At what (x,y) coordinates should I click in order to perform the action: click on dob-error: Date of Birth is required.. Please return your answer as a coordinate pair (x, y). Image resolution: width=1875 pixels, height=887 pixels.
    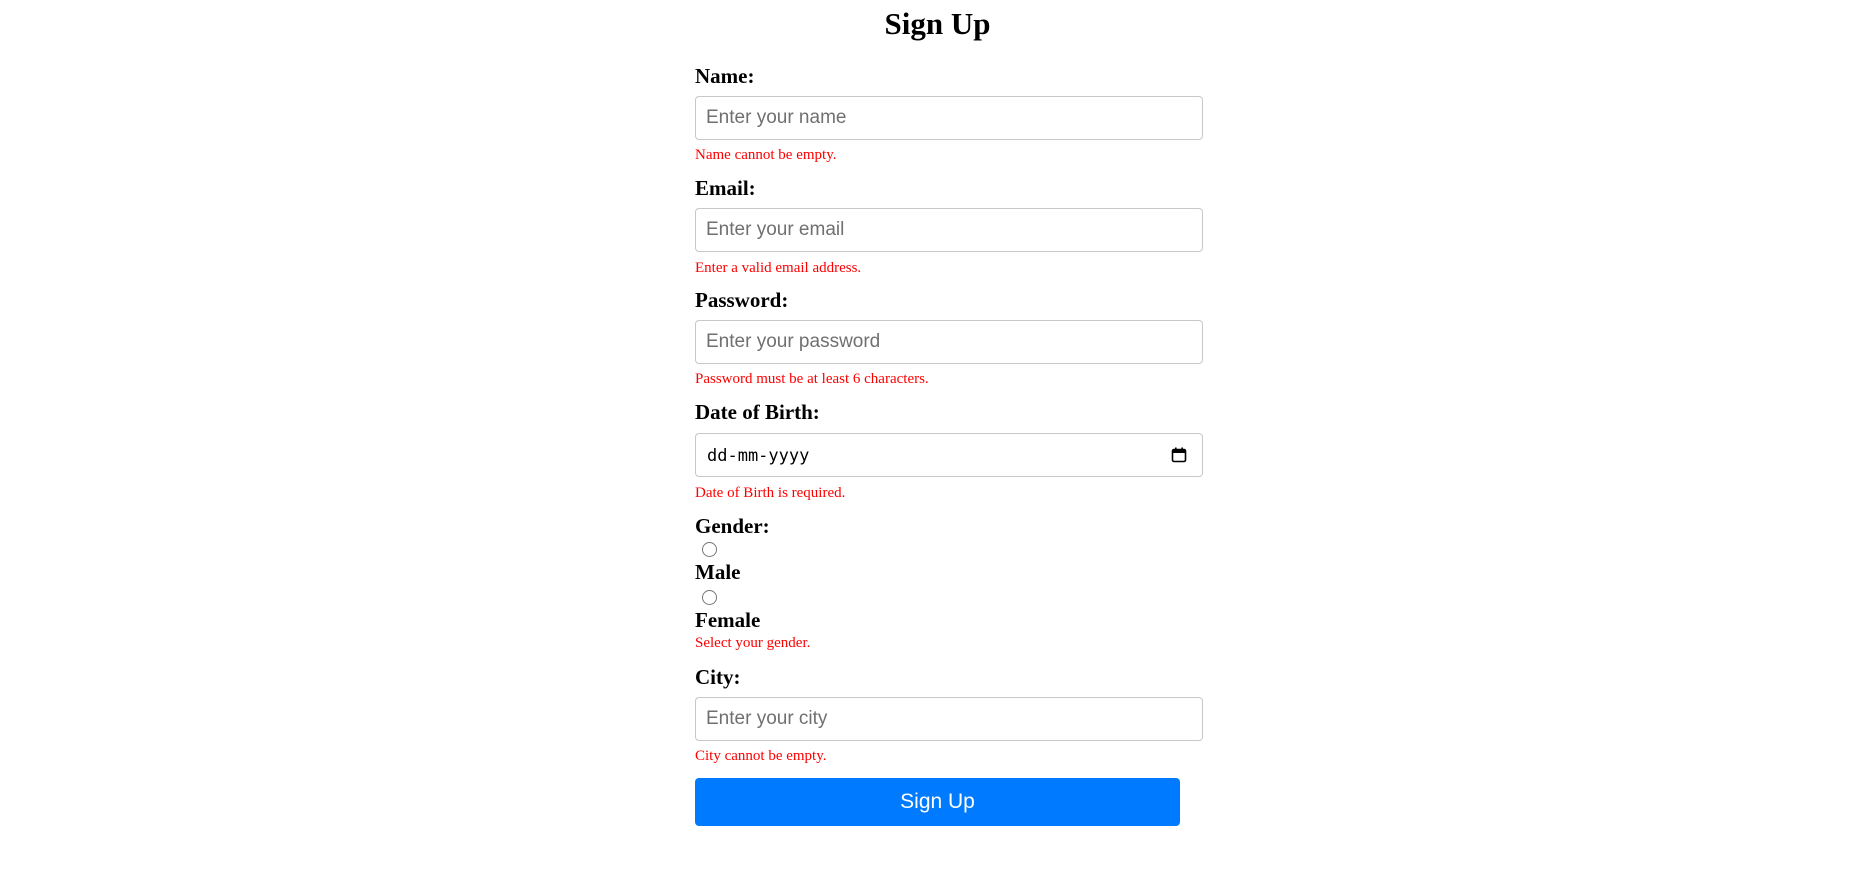
    Looking at the image, I should click on (770, 493).